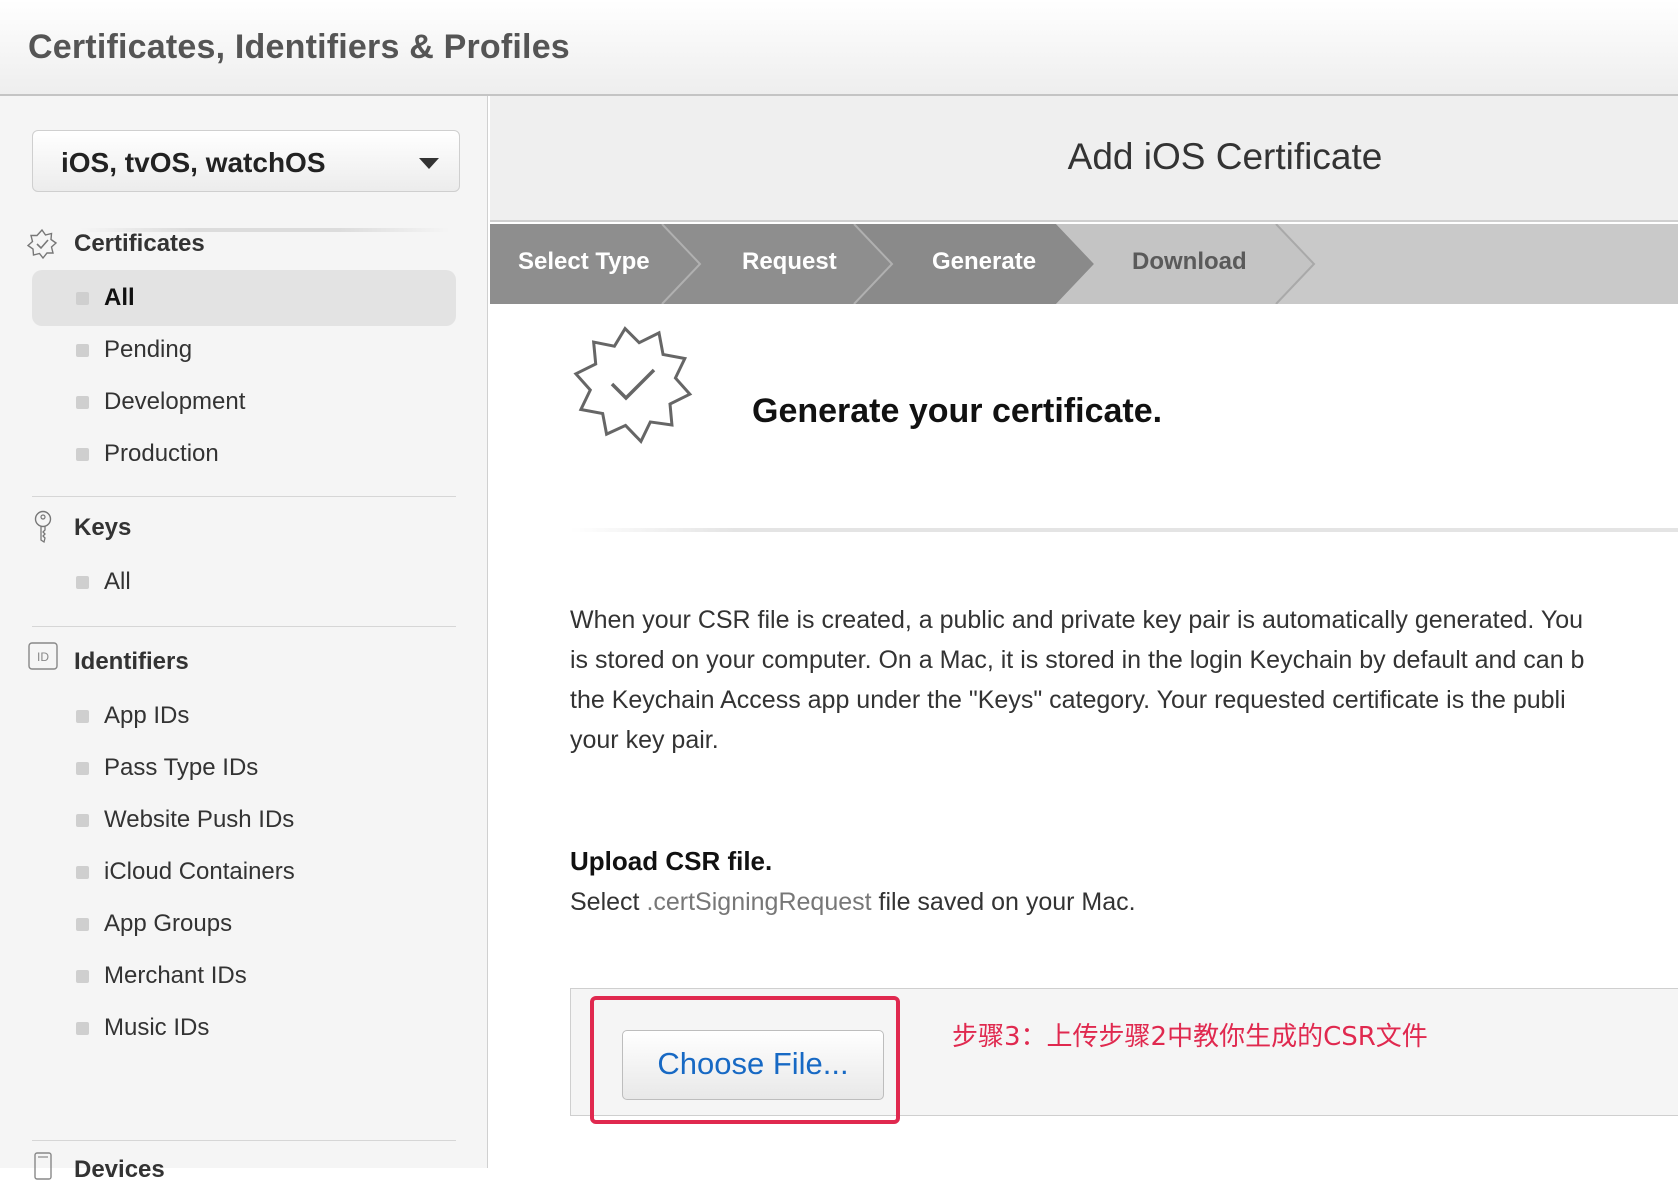 The height and width of the screenshot is (1184, 1678). I want to click on sidebar-item-merchant-ids: Merchant IDs, so click(244, 976).